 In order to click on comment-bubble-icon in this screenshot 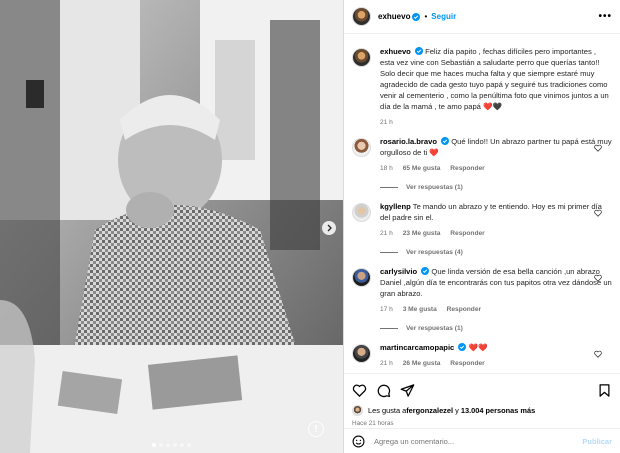, I will do `click(383, 390)`.